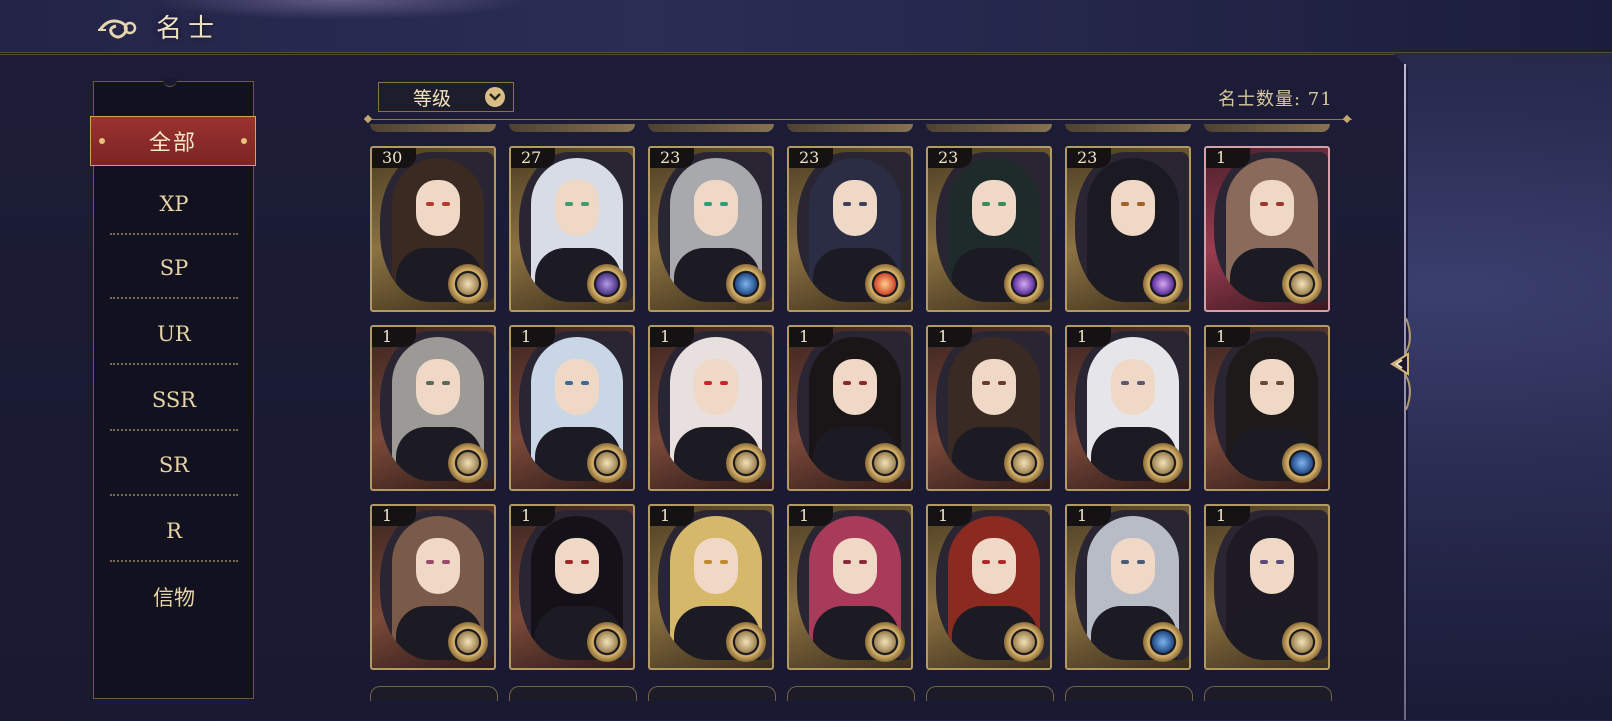 The width and height of the screenshot is (1612, 721). Describe the element at coordinates (174, 532) in the screenshot. I see `tab-r: R` at that location.